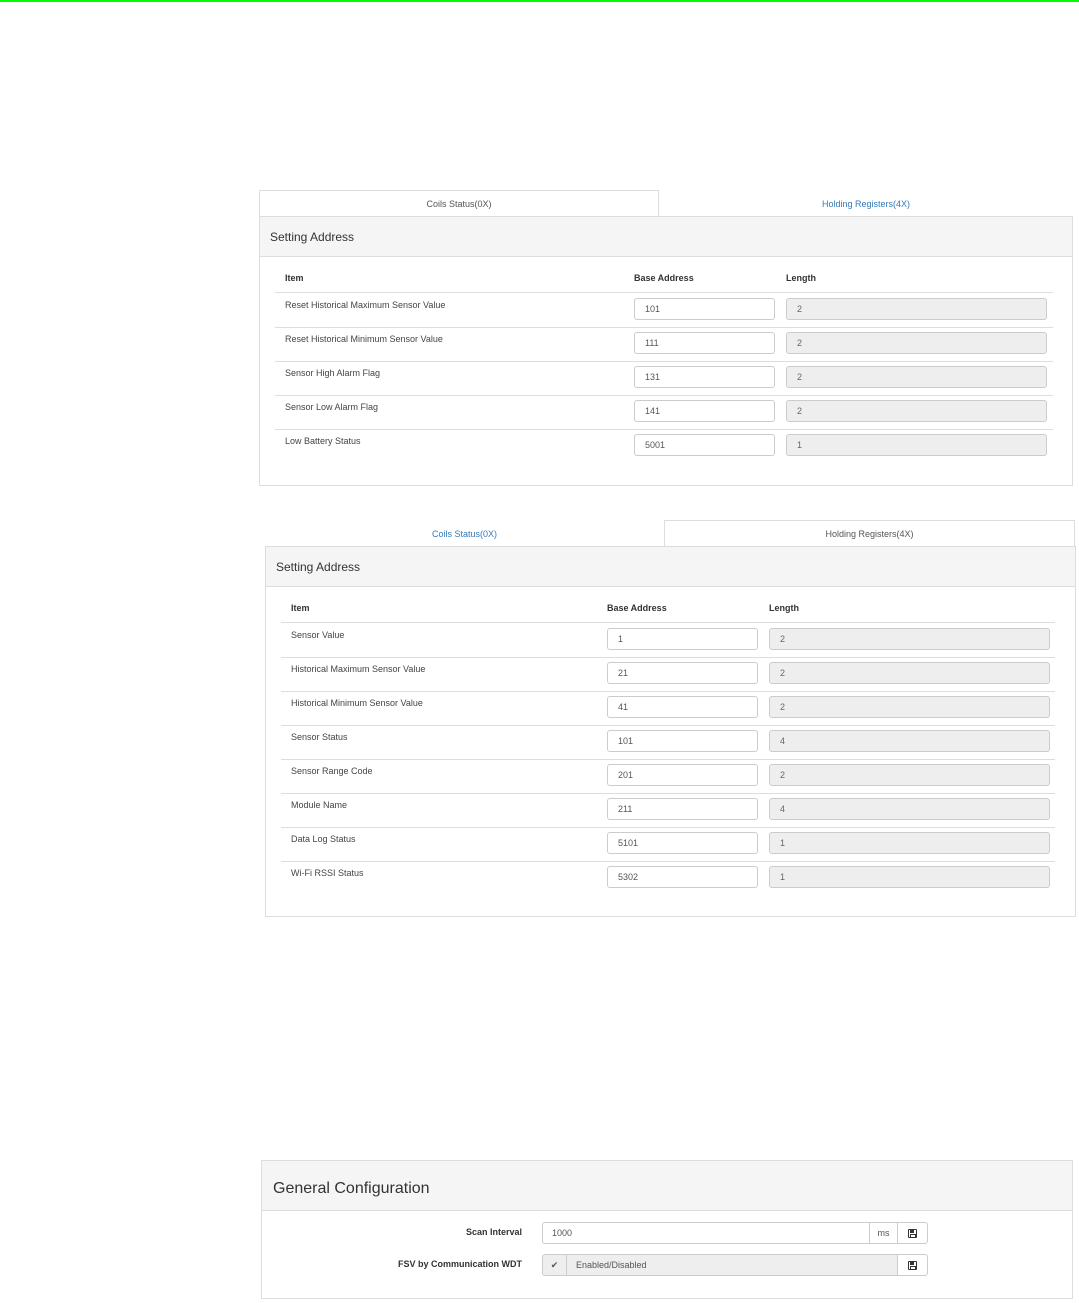  Describe the element at coordinates (364, 339) in the screenshot. I see `item-label: Reset Historical Minimum Sensor Value` at that location.